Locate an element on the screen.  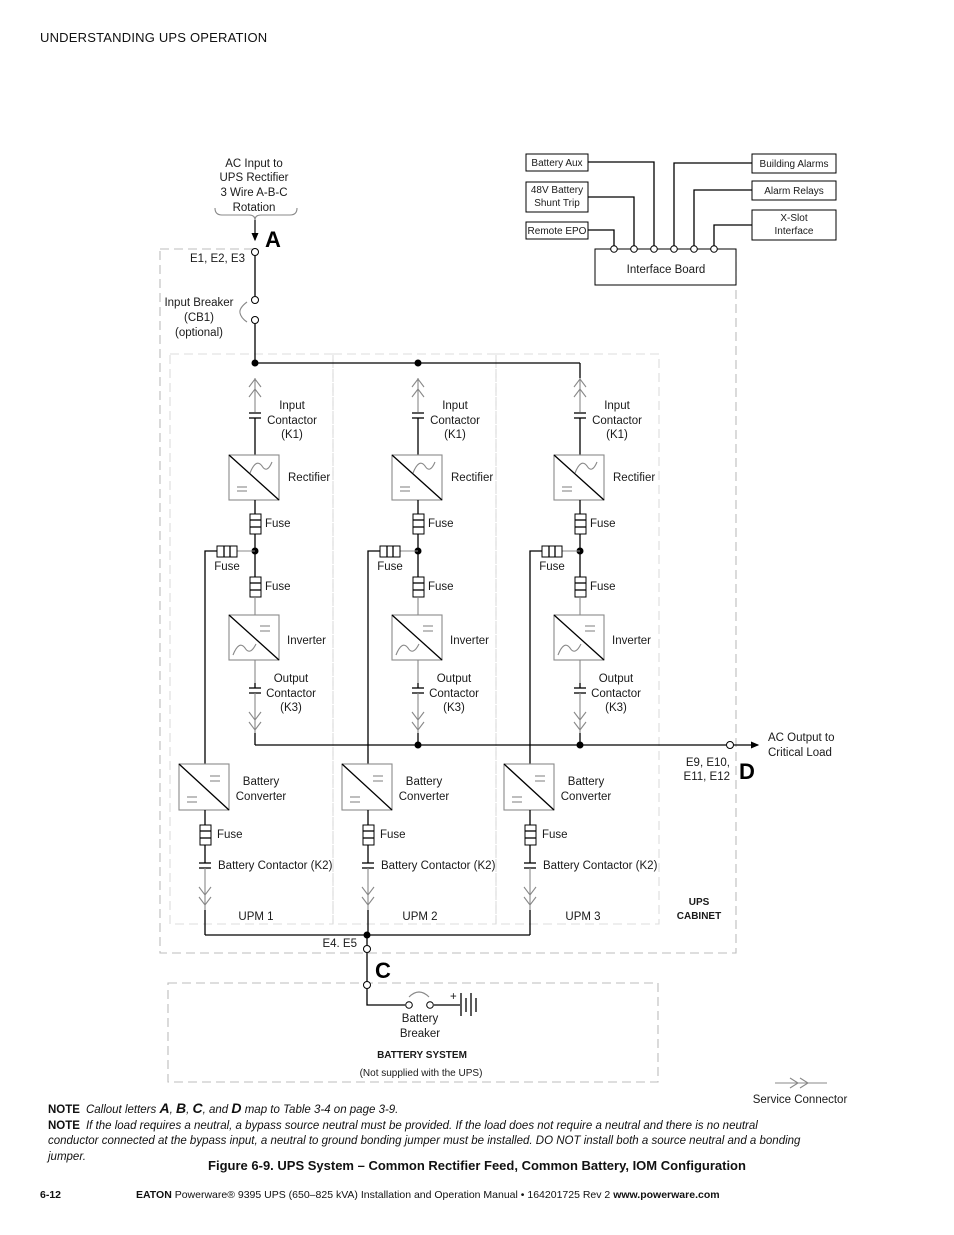
battery-terminal-ups is located at coordinates (367, 949).